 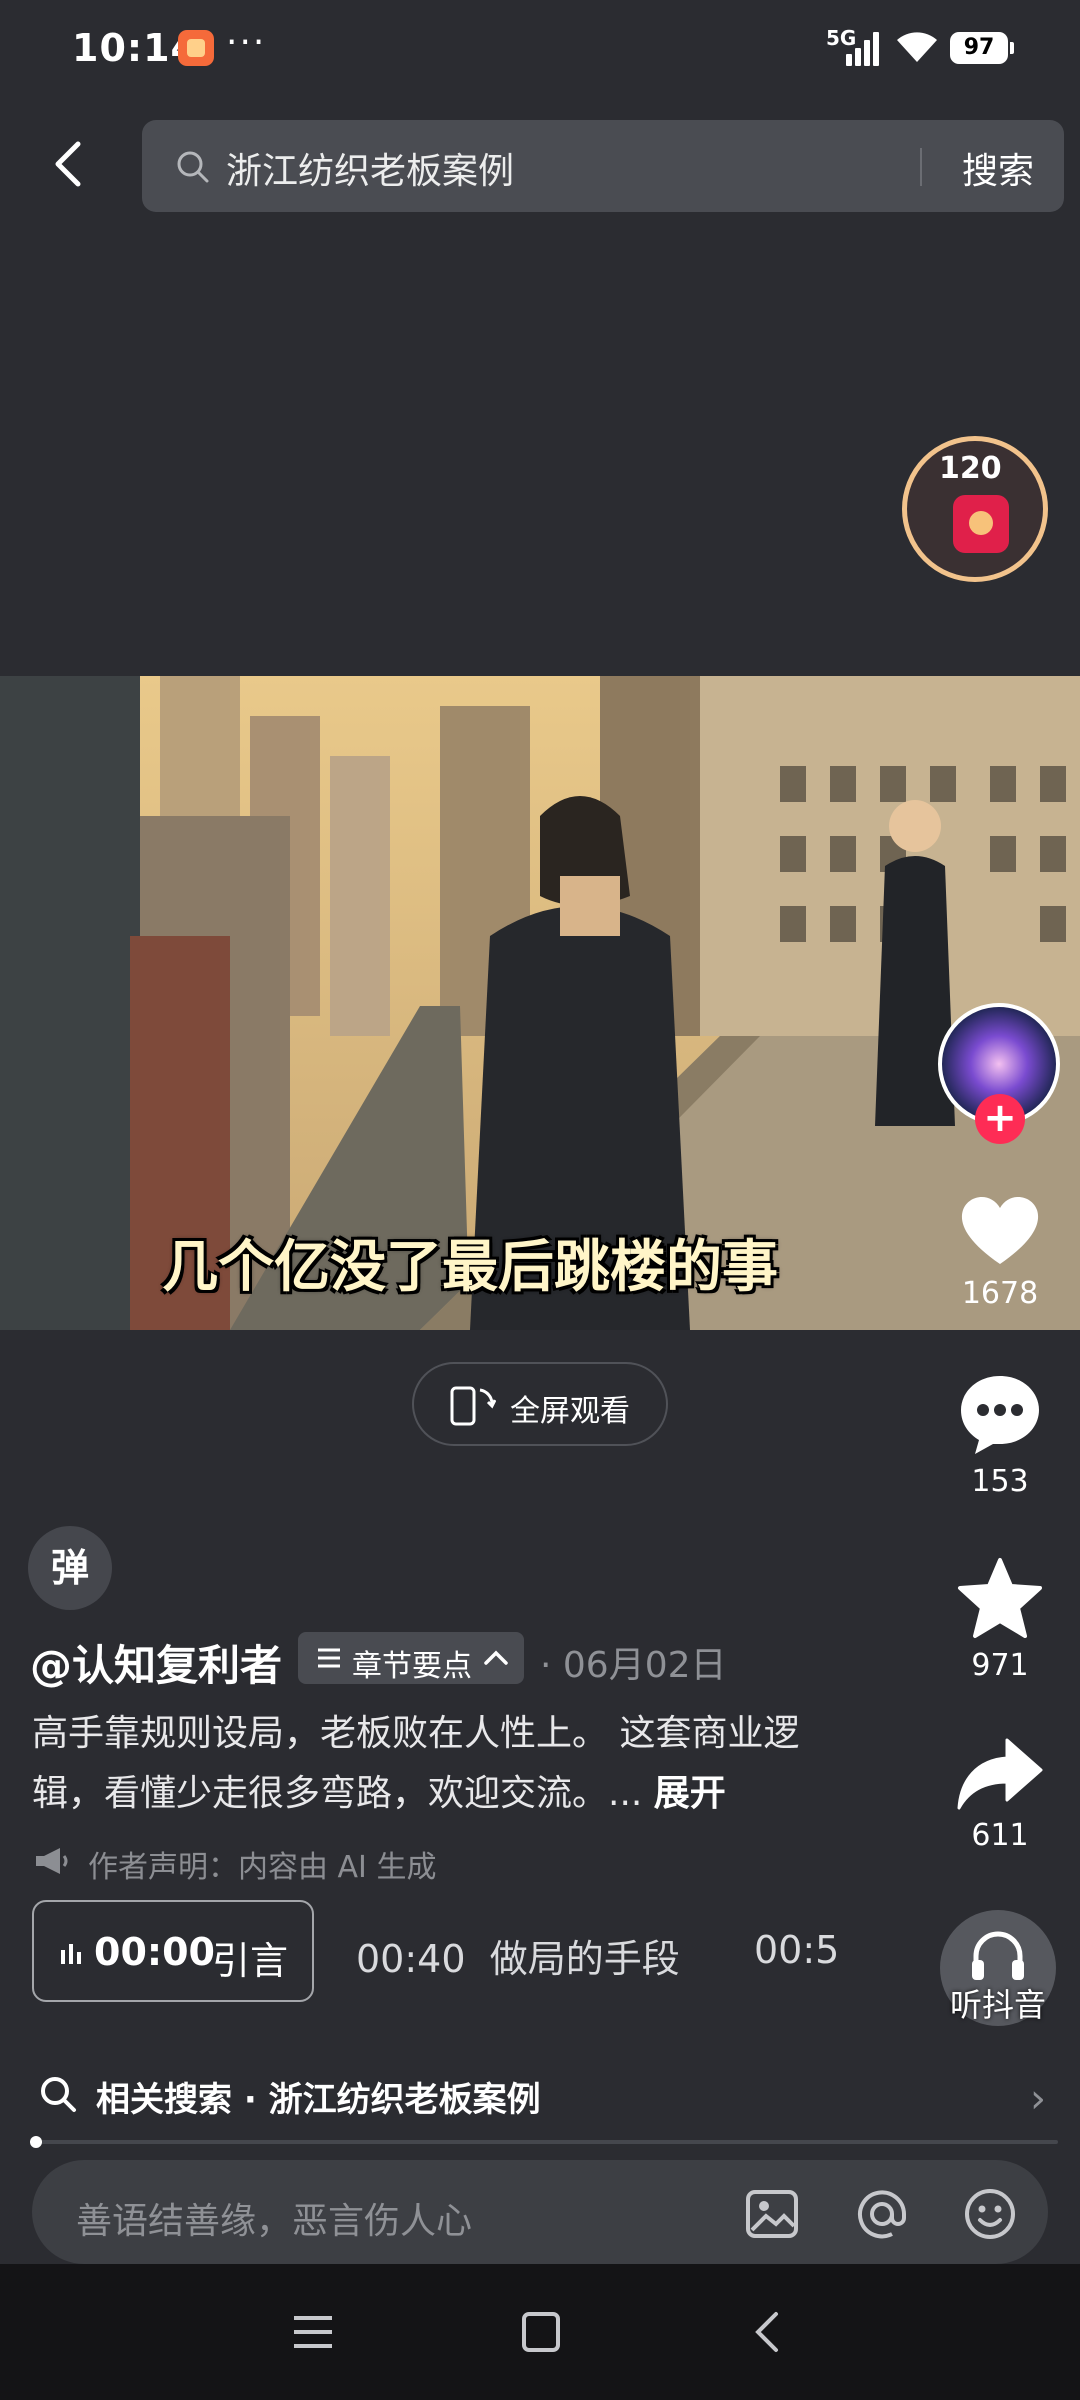 I want to click on video-progress-bar, so click(x=545, y=2142).